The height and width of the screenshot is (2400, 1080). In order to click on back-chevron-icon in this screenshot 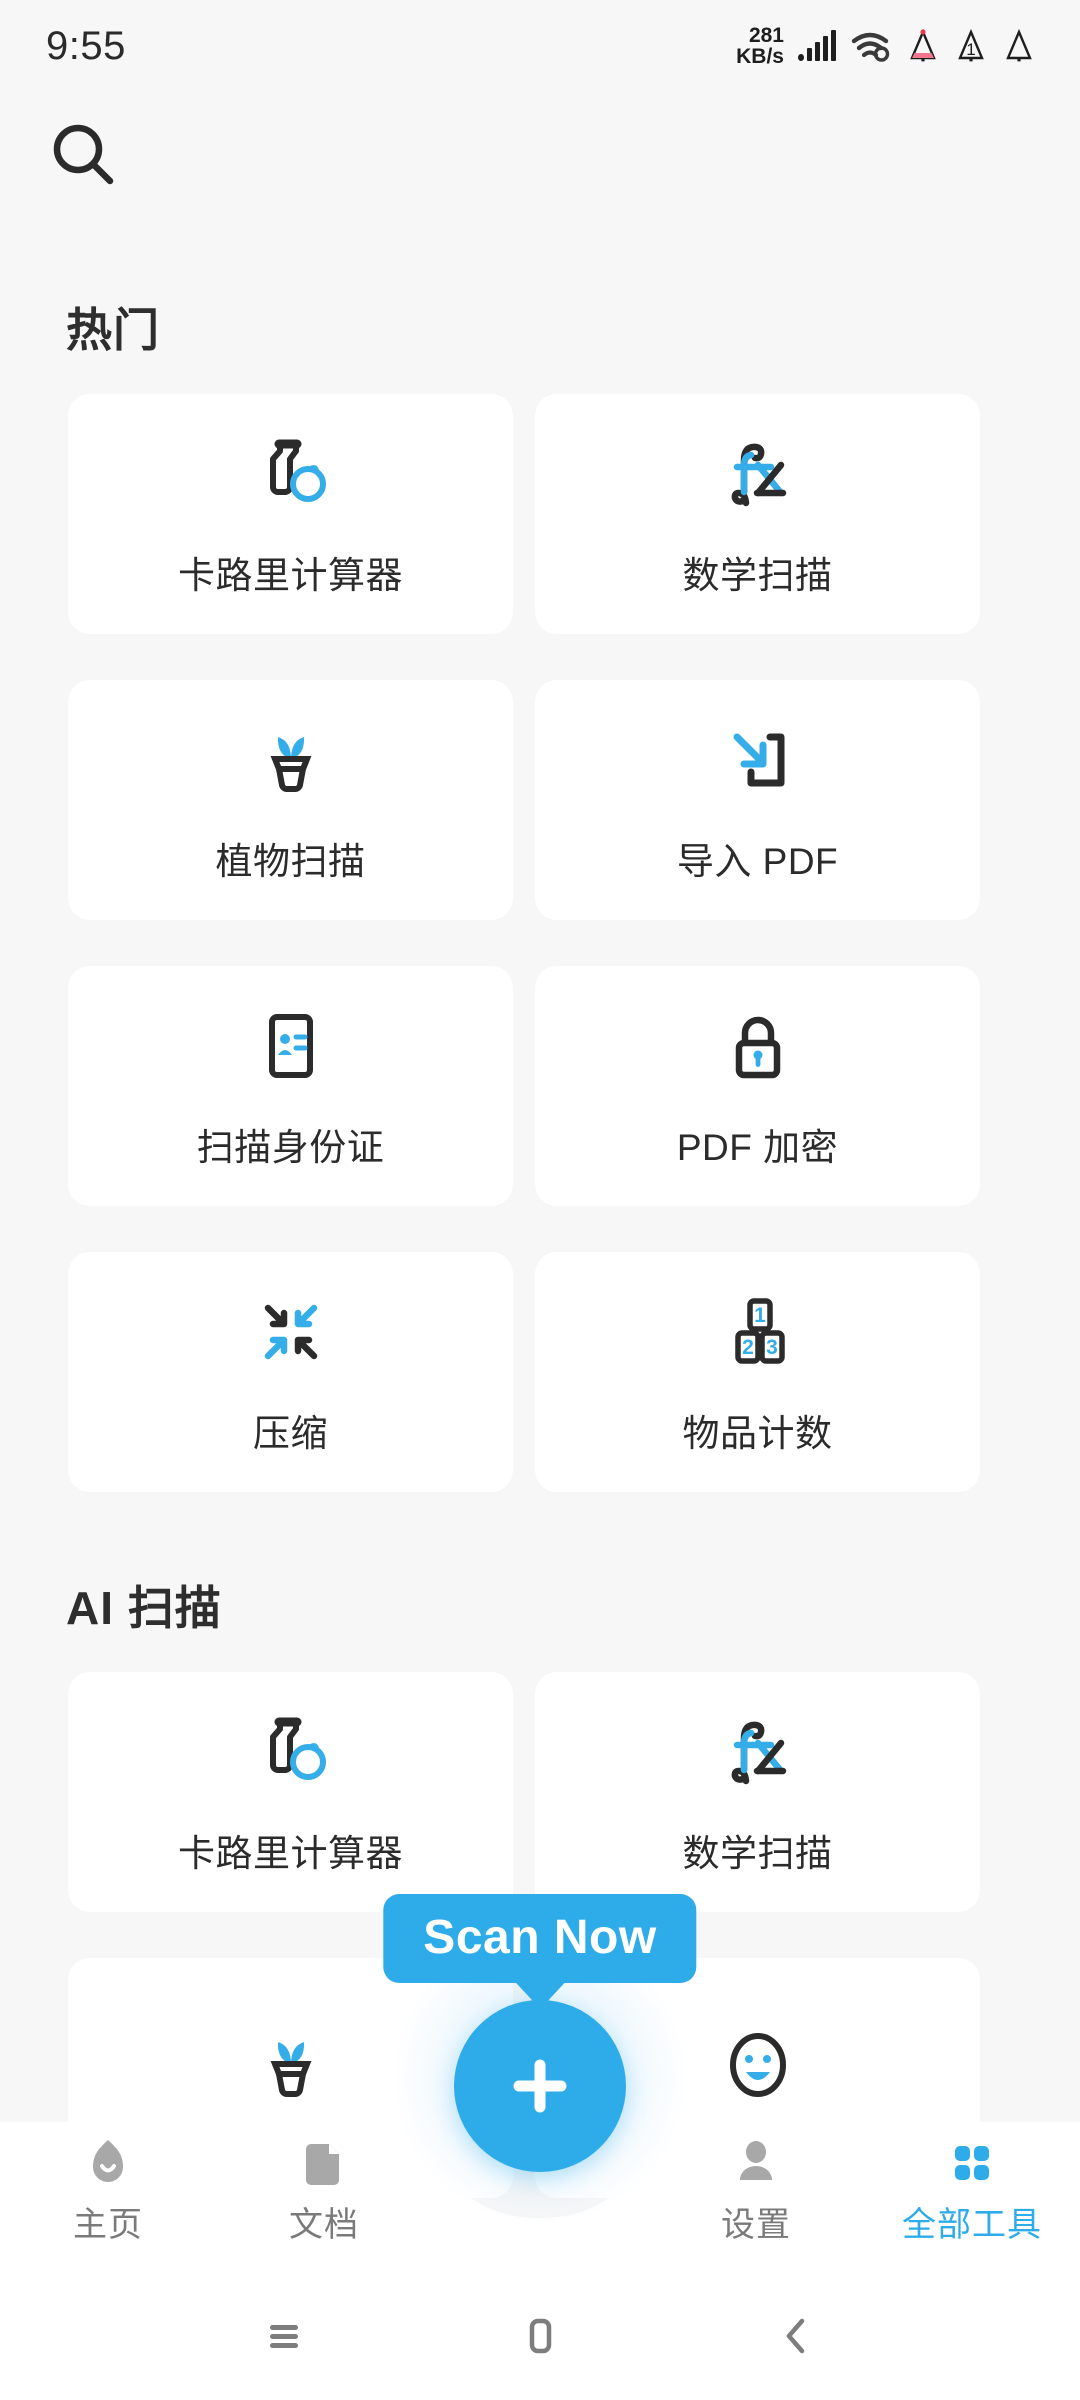, I will do `click(795, 2336)`.